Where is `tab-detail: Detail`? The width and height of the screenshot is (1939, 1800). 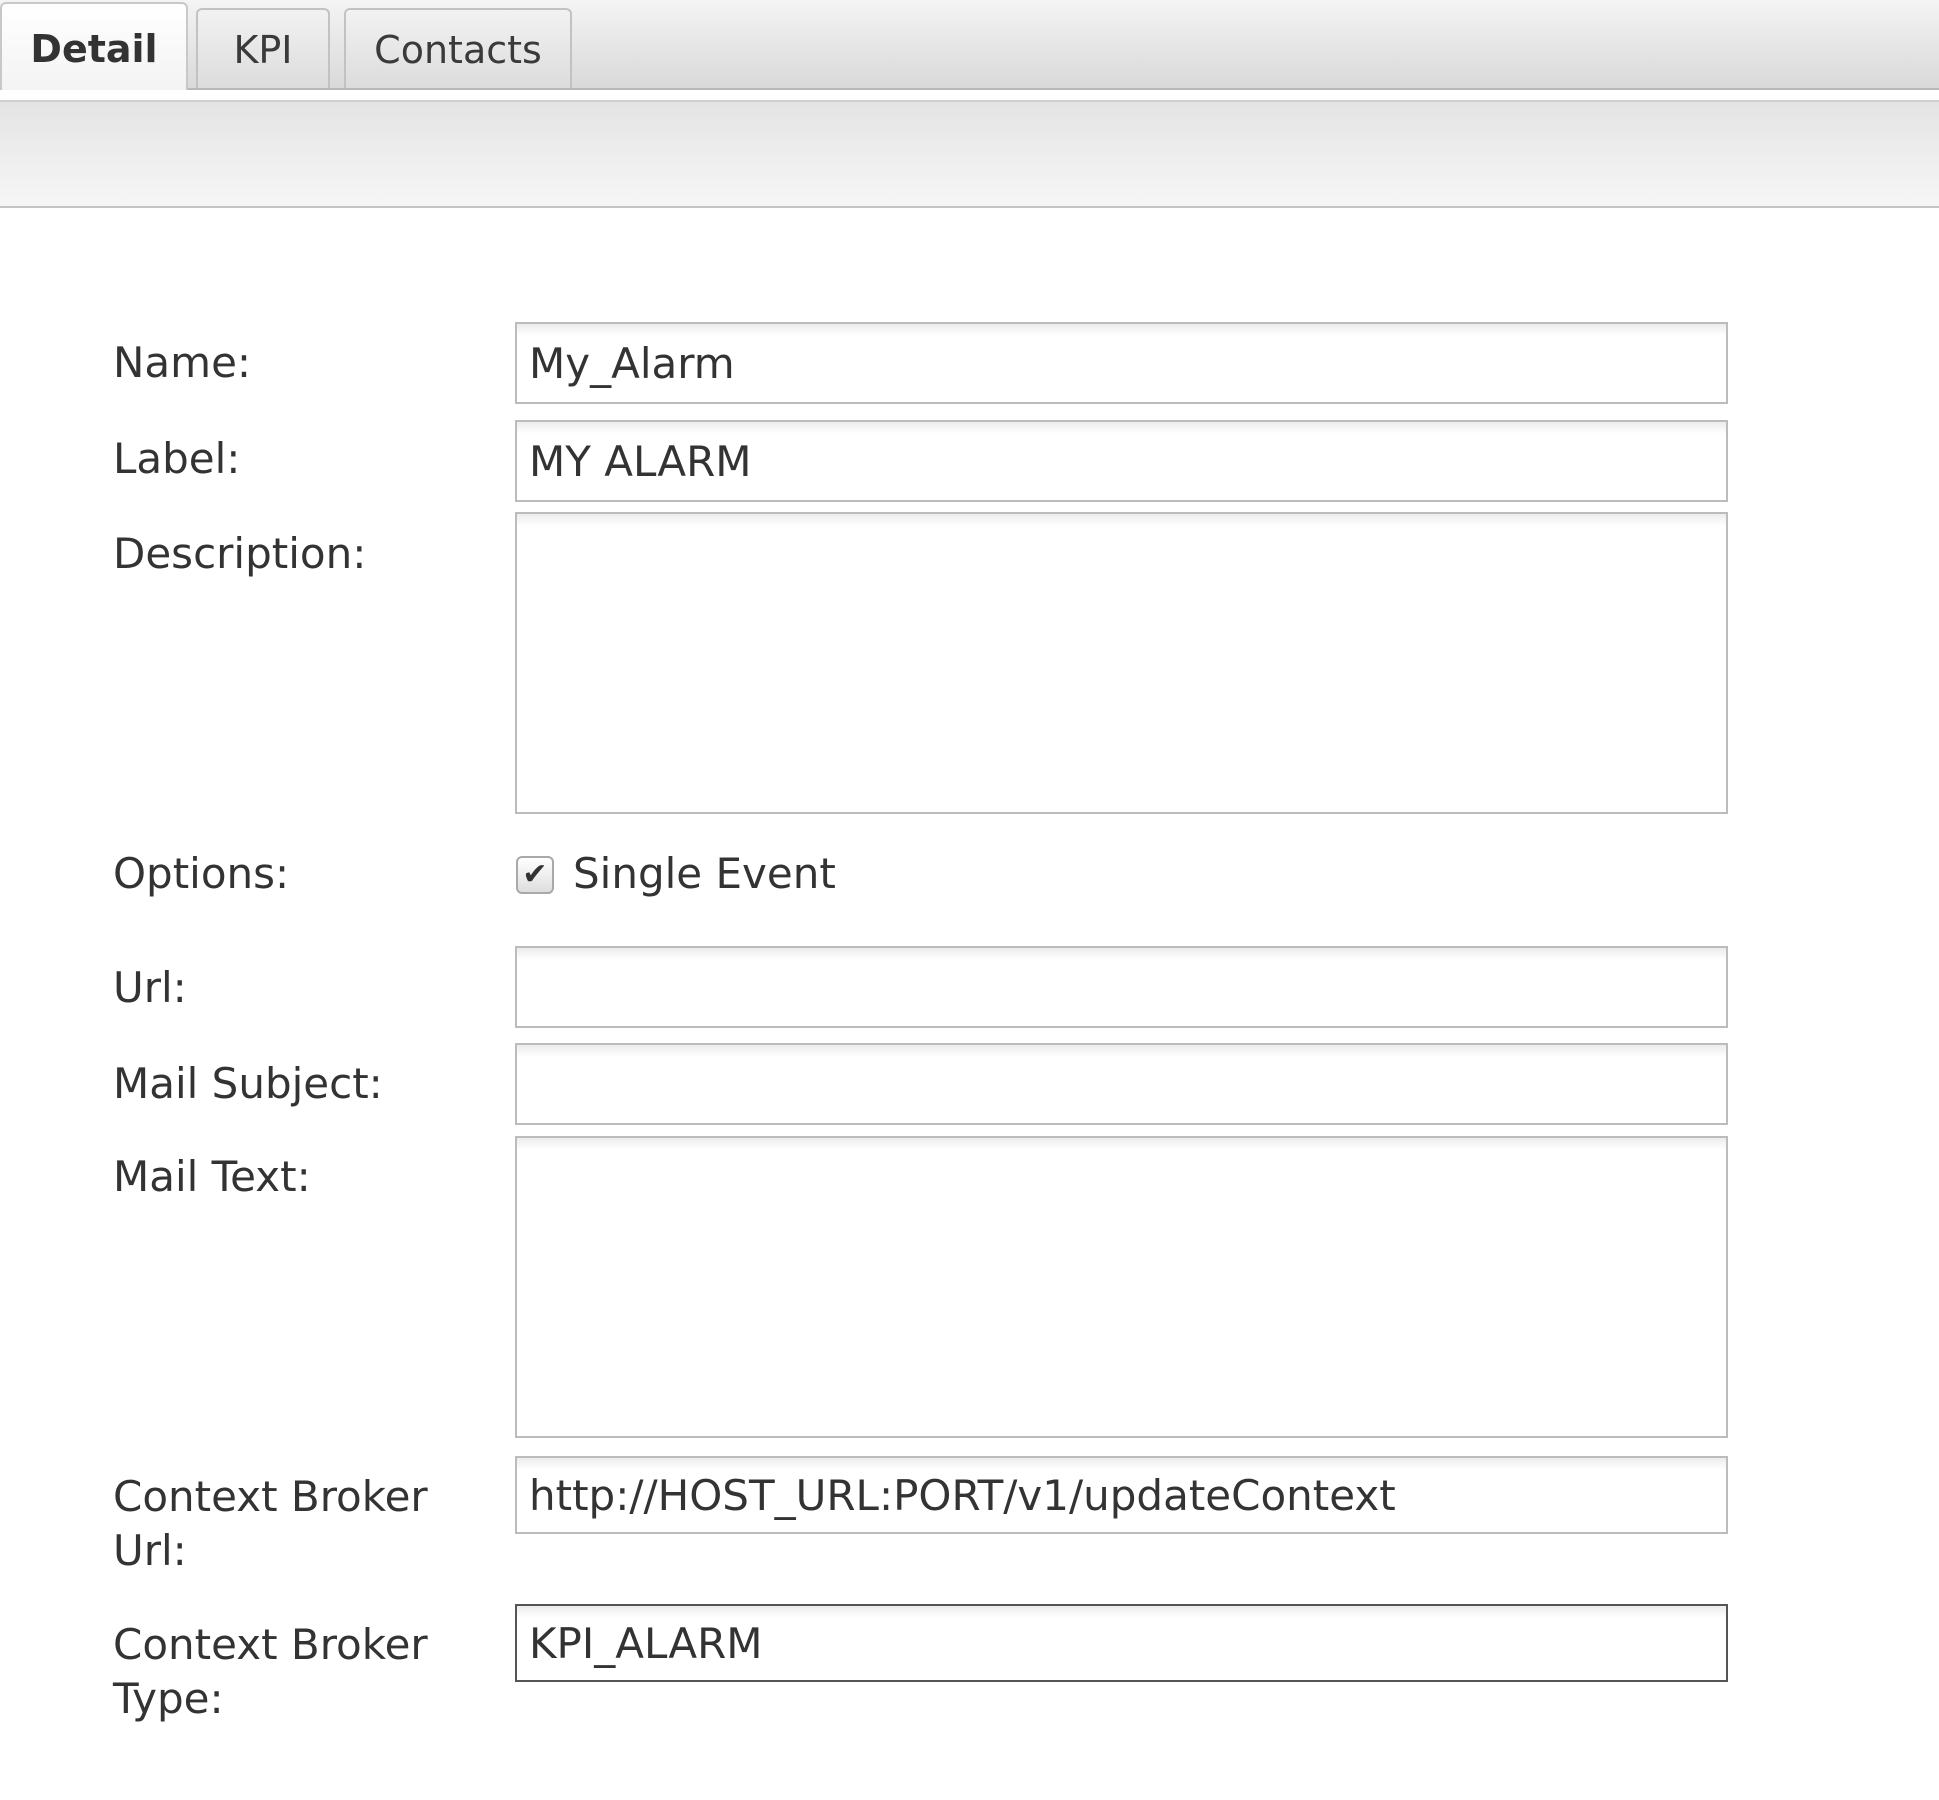 tab-detail: Detail is located at coordinates (94, 46).